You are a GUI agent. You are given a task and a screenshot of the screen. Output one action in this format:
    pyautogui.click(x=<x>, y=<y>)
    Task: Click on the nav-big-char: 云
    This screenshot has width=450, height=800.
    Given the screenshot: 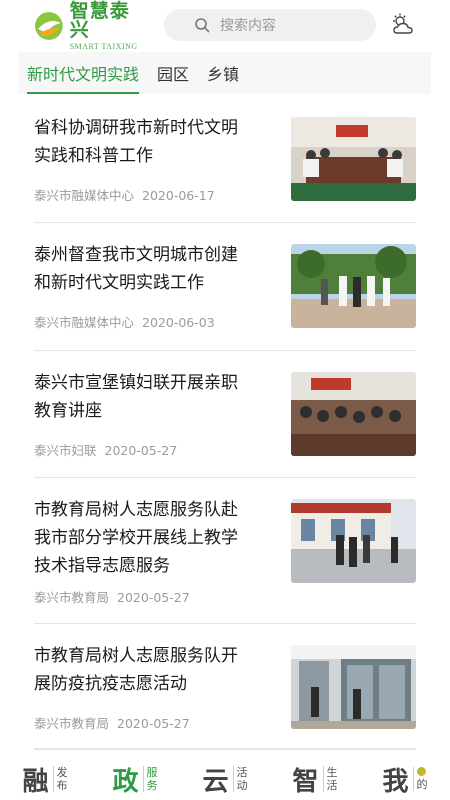 What is the action you would take?
    pyautogui.click(x=215, y=781)
    